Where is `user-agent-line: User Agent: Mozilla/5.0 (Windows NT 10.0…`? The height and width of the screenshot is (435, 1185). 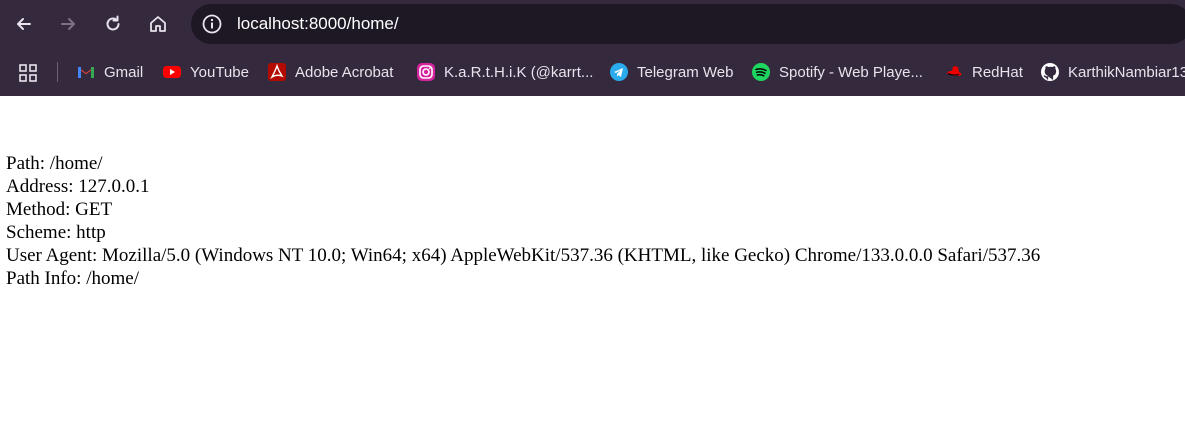 user-agent-line: User Agent: Mozilla/5.0 (Windows NT 10.0… is located at coordinates (523, 255).